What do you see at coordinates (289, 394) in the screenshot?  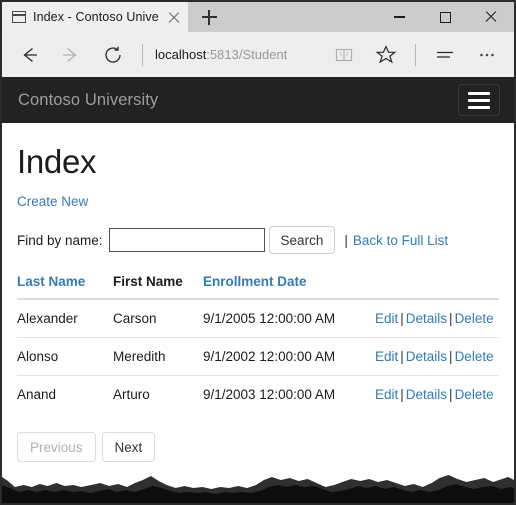 I see `cell-enrollment-date: 9/1/2003 12:00:00 AM` at bounding box center [289, 394].